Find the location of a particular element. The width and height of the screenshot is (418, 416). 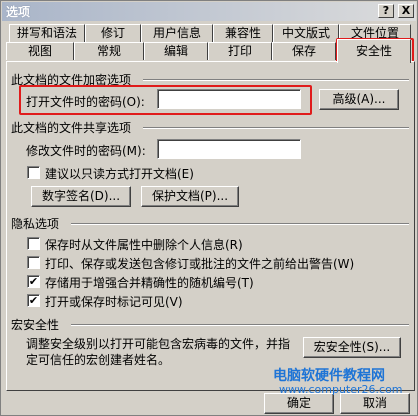

modify-password-label: 修改文件时的密码(M): is located at coordinates (86, 151).